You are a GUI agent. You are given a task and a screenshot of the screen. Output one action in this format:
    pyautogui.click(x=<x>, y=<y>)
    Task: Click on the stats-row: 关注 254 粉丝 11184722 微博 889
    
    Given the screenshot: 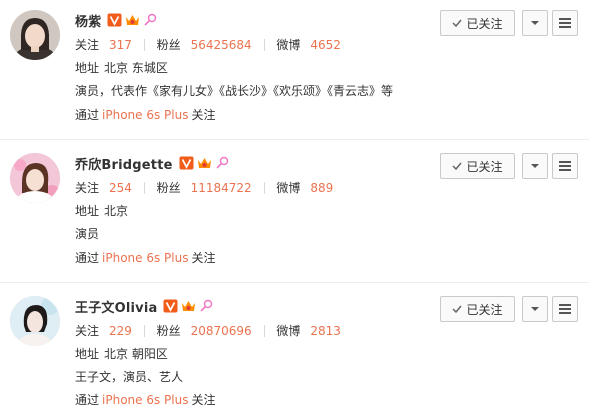 What is the action you would take?
    pyautogui.click(x=204, y=187)
    